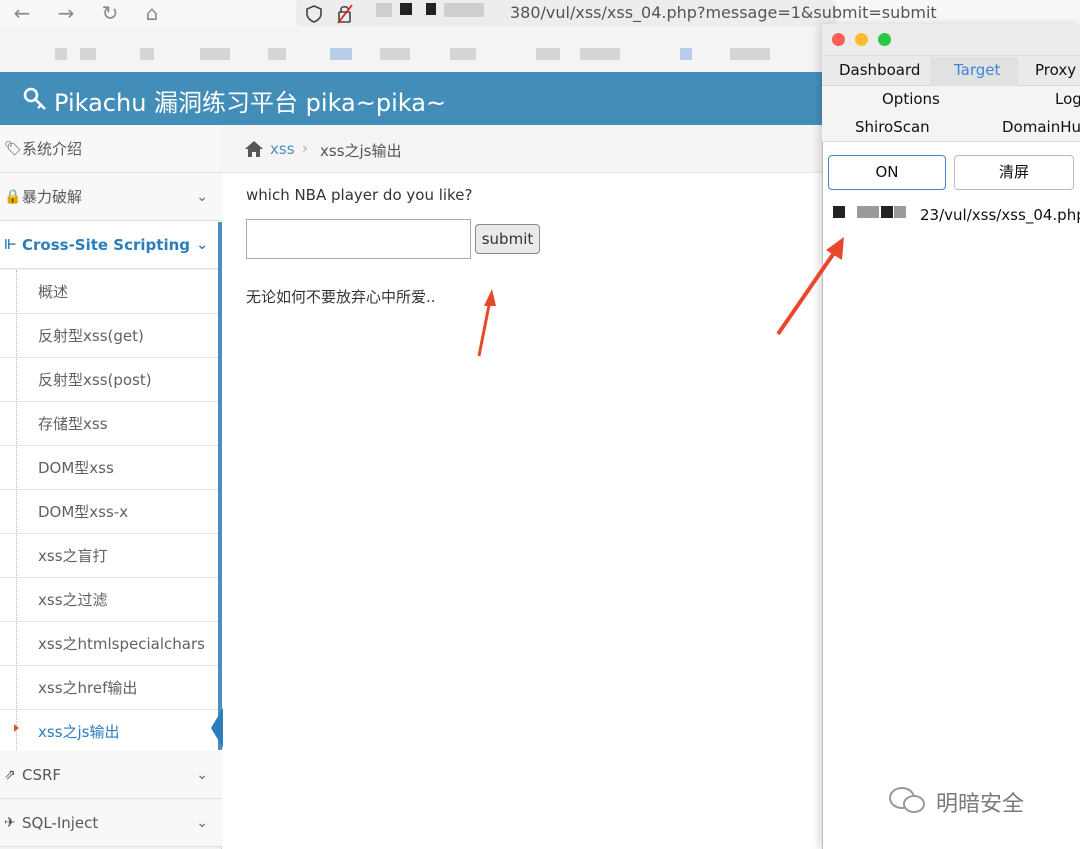 The width and height of the screenshot is (1080, 849). Describe the element at coordinates (810, 286) in the screenshot. I see `arrow-to-log` at that location.